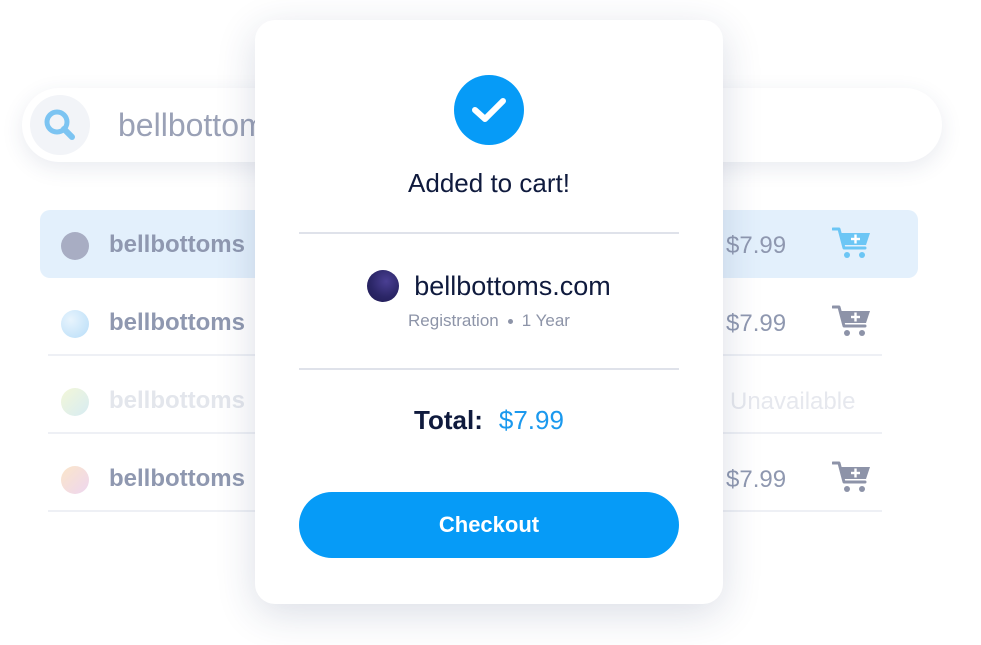  Describe the element at coordinates (545, 320) in the screenshot. I see `cart-item-term: 1 Year` at that location.